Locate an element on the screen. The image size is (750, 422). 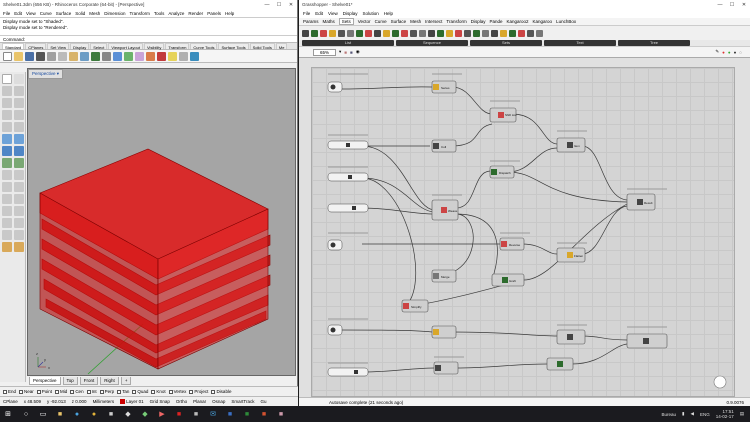
cull-pattern-icon is located at coordinates (377, 33).